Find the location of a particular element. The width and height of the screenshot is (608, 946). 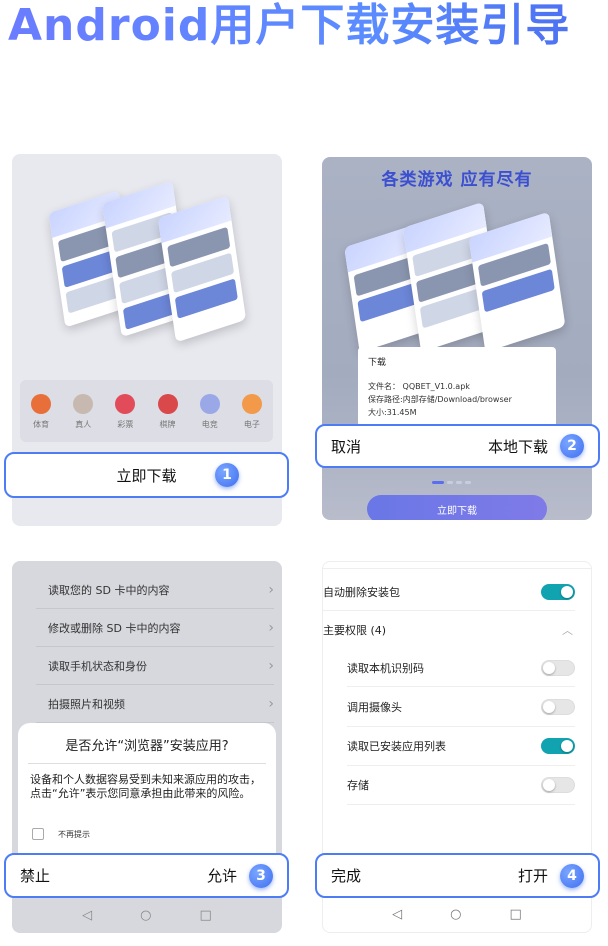

app-preview-illustration is located at coordinates (152, 279).